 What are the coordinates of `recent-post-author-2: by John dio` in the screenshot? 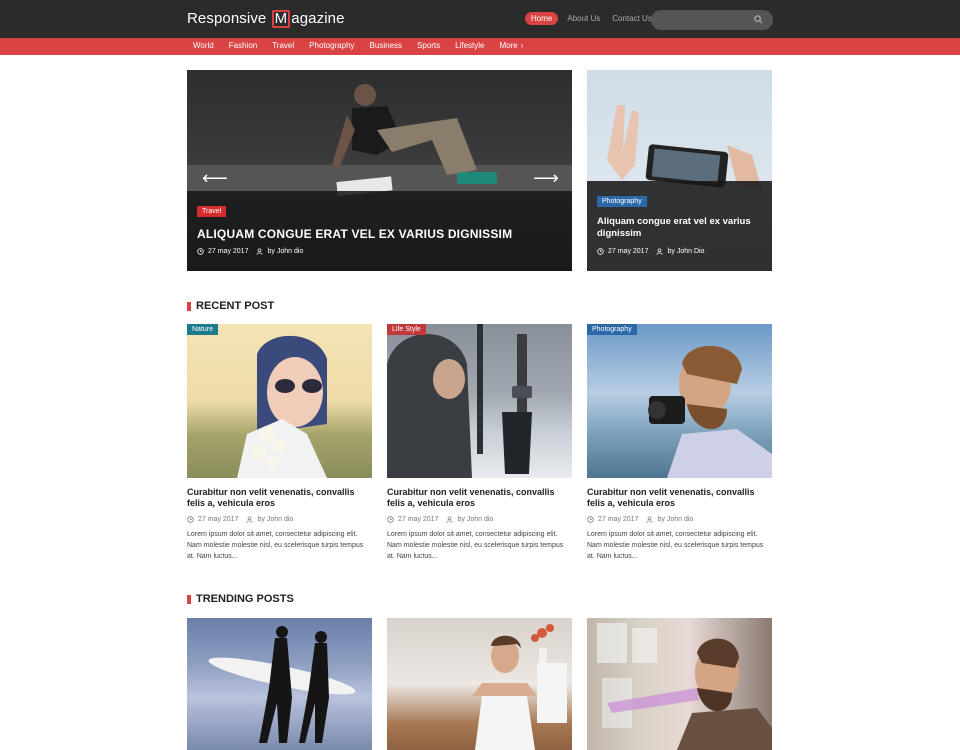 It's located at (475, 519).